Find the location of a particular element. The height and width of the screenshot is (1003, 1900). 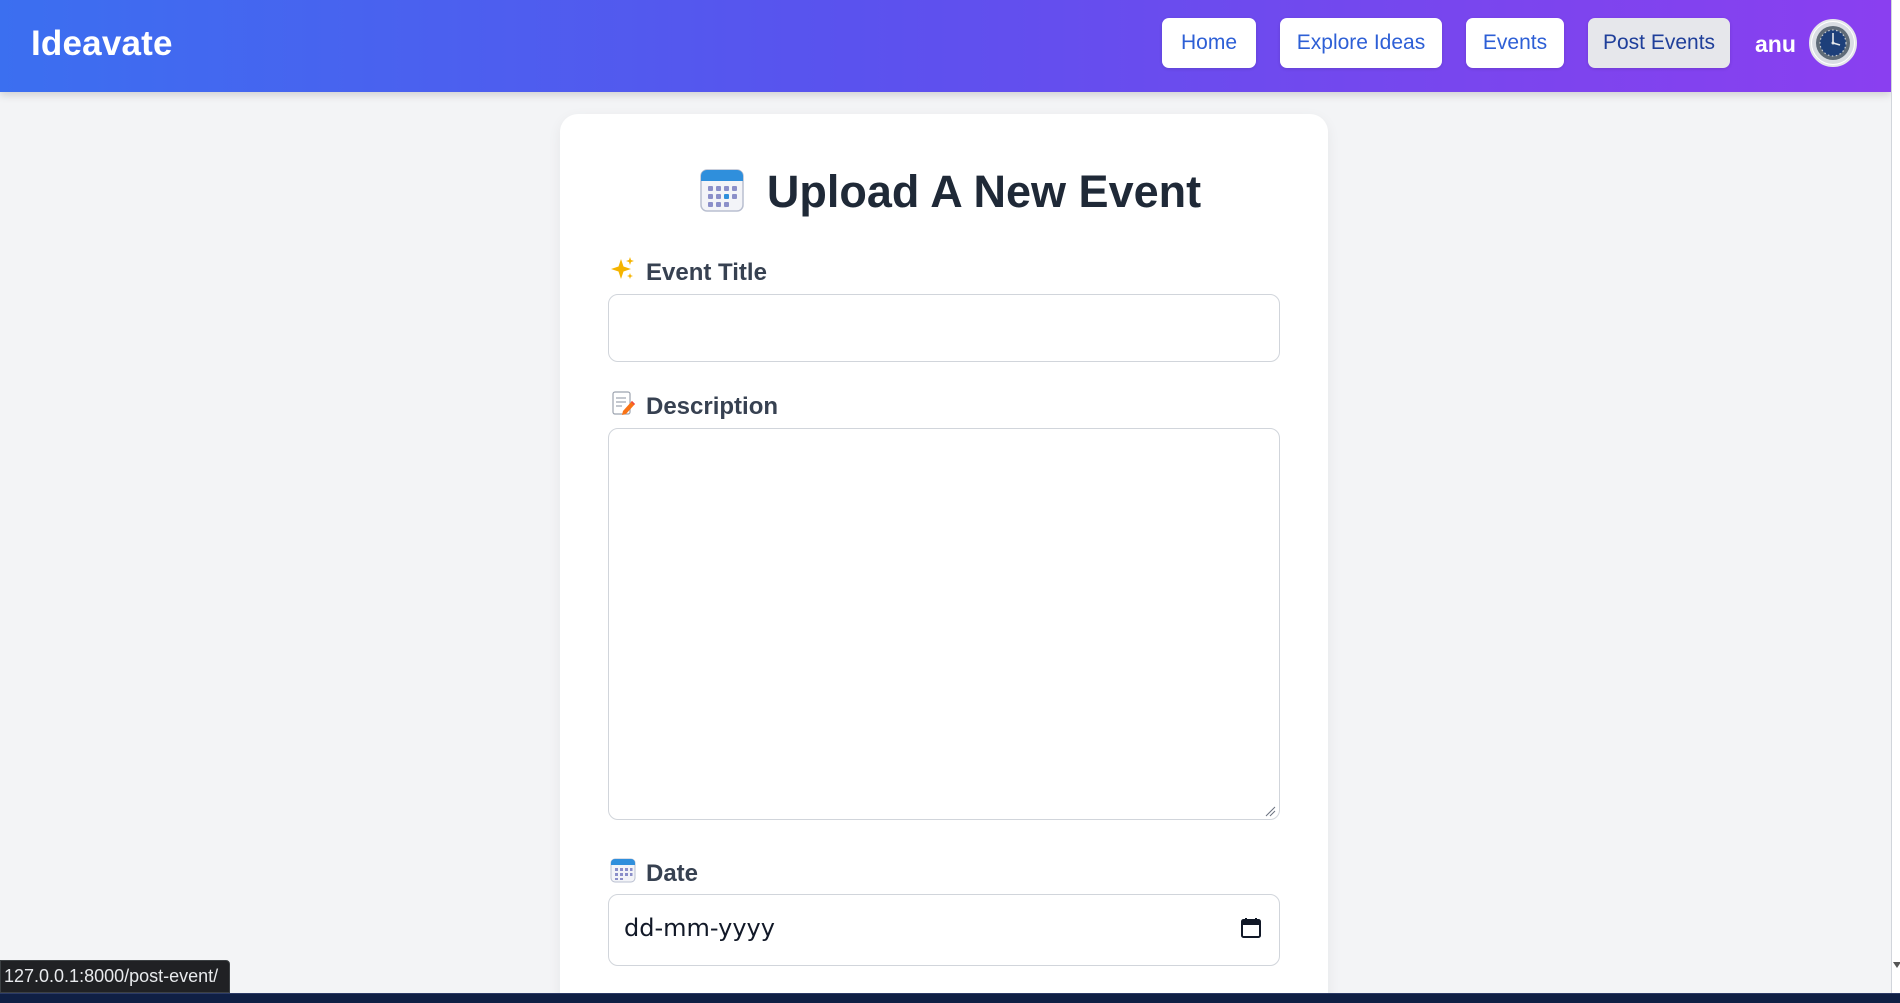

nav-home-label: Home is located at coordinates (1209, 42).